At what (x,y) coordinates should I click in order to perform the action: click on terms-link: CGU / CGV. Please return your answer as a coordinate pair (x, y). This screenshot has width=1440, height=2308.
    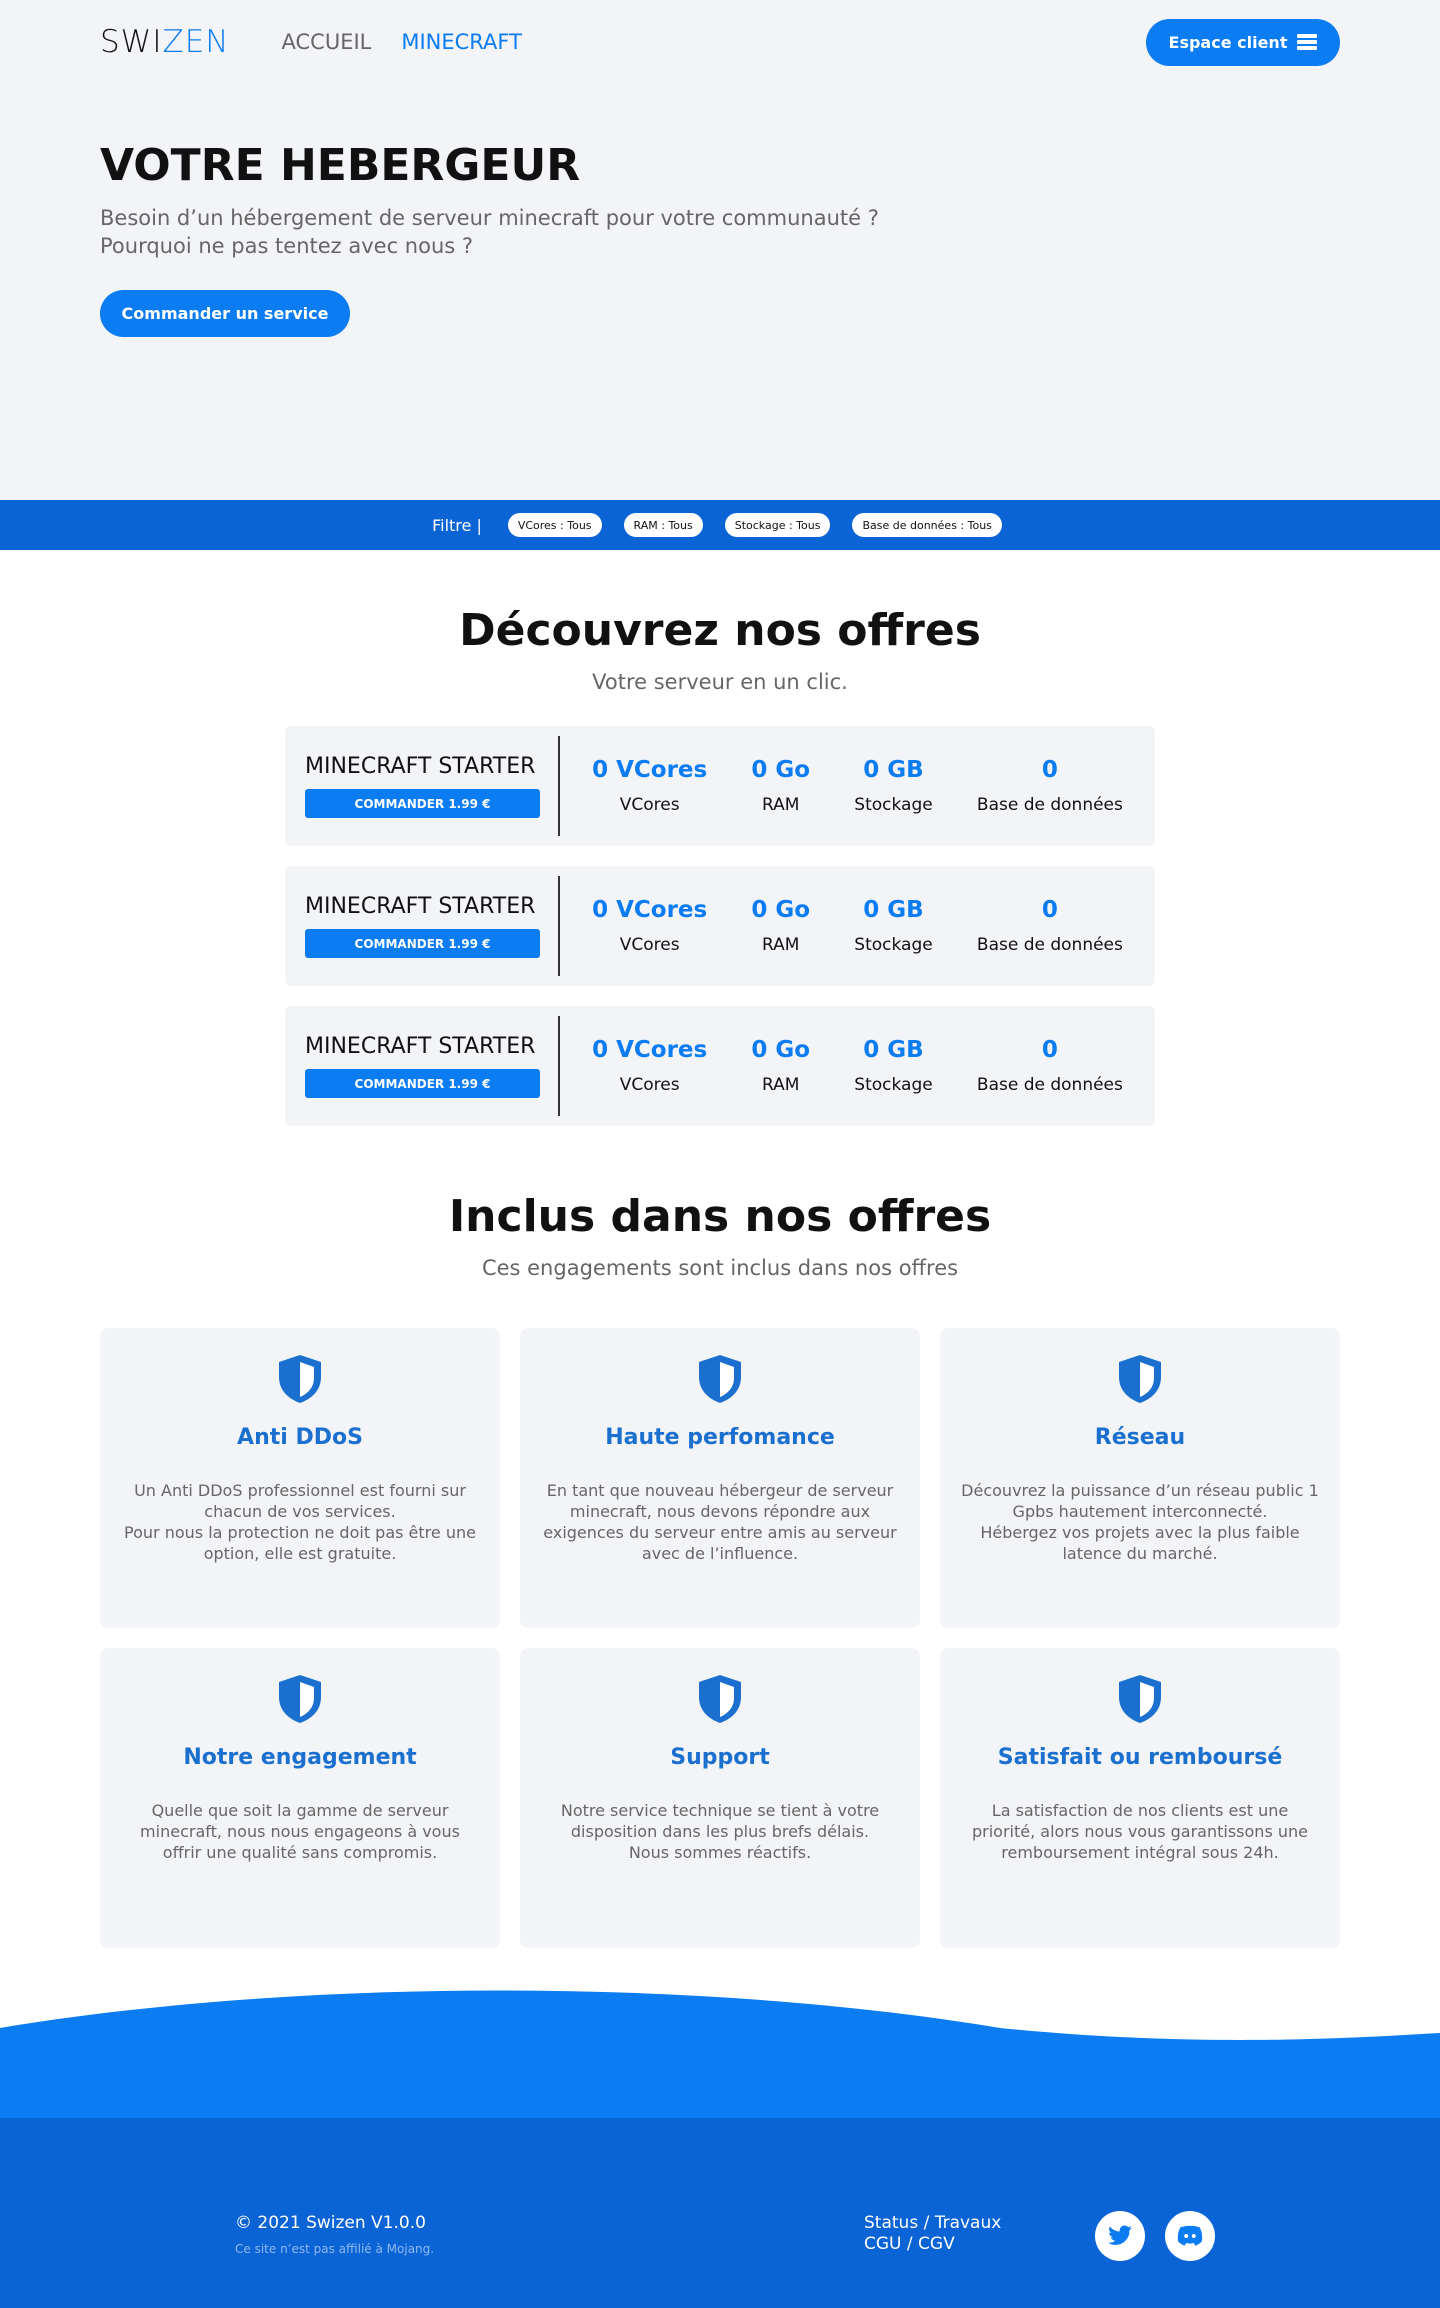
    Looking at the image, I should click on (909, 2244).